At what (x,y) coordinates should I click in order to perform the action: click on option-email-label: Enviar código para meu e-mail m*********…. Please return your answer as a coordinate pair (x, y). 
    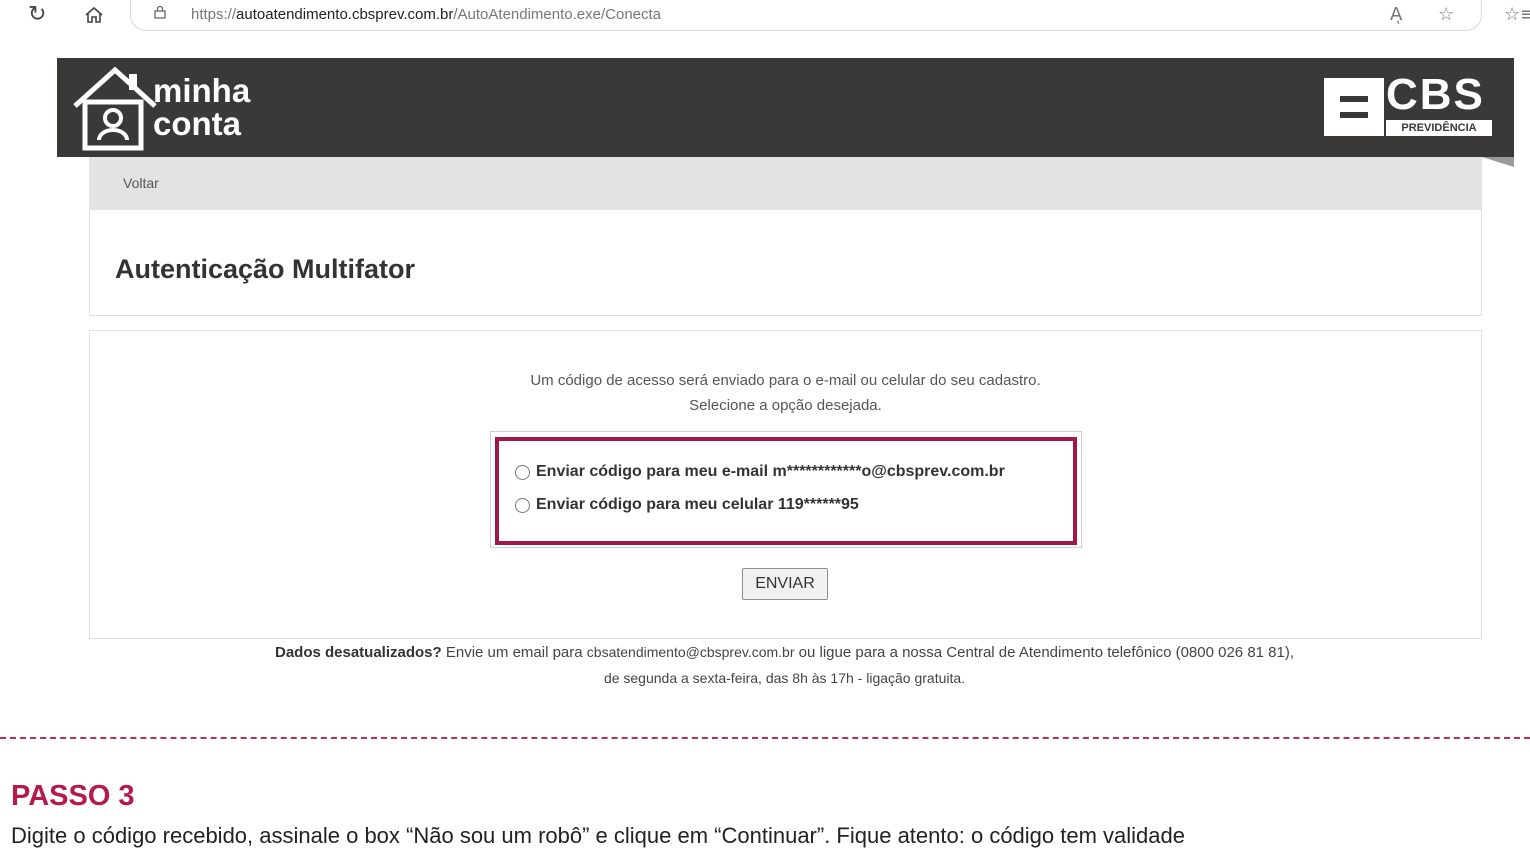
    Looking at the image, I should click on (770, 471).